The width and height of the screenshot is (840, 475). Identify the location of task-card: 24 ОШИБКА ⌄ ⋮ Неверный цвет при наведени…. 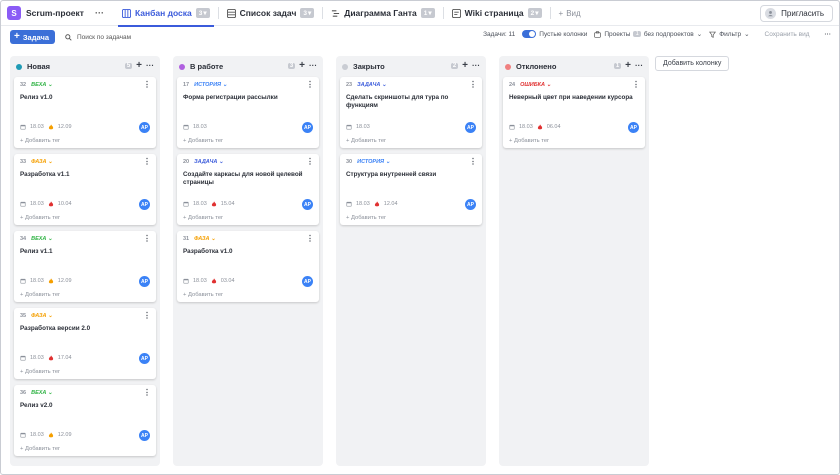
(574, 112).